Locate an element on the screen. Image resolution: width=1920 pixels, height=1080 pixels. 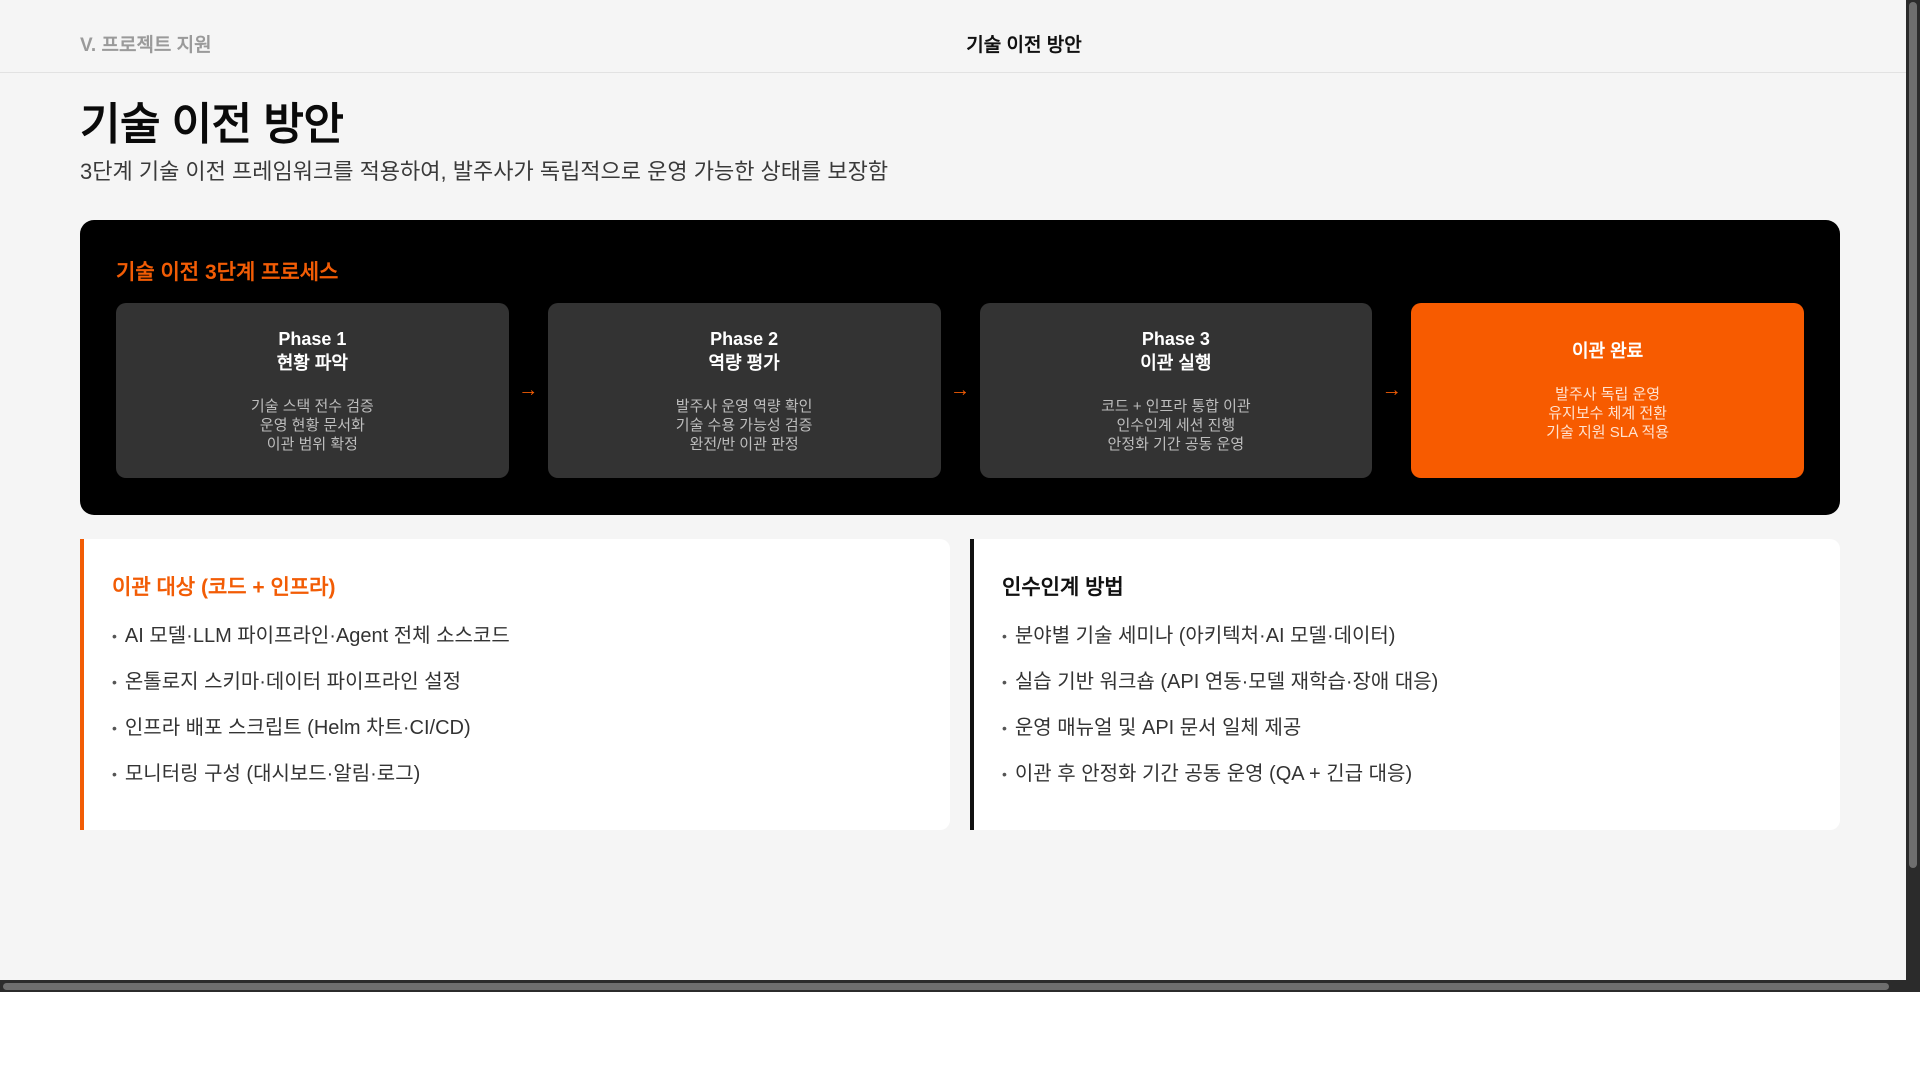
list-item: • AI 모델·LLM 파이프라인·Agent 전체 소스코드 is located at coordinates (311, 644).